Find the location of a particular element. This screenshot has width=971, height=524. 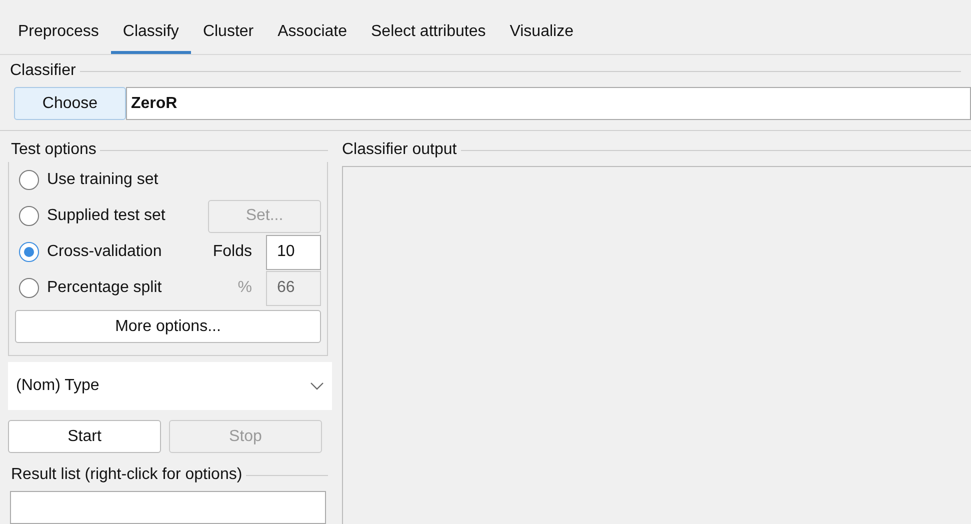

field-label: Folds is located at coordinates (232, 252).